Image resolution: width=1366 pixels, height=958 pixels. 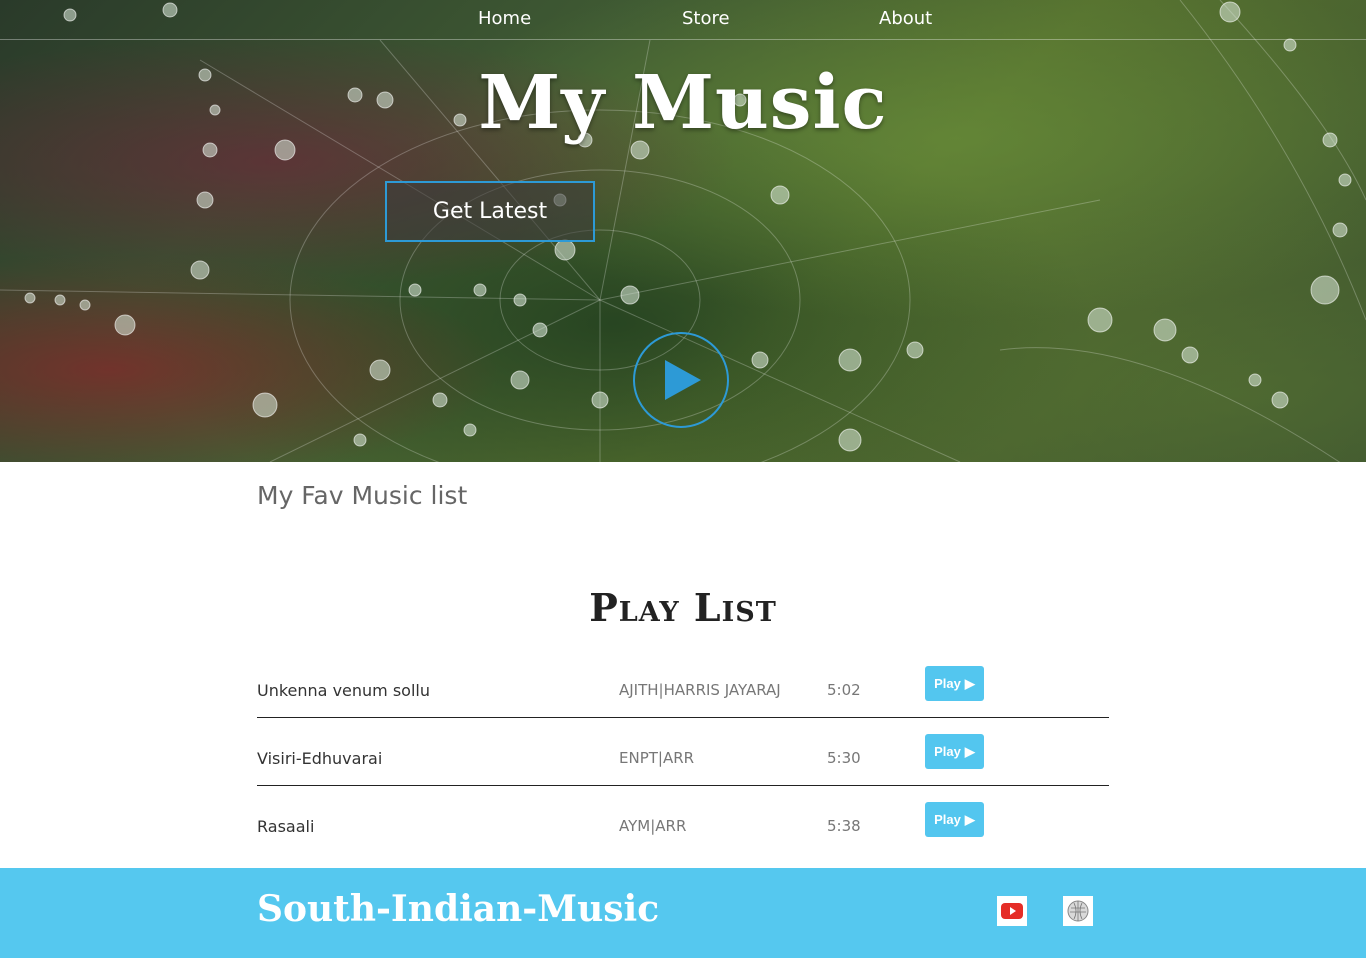 What do you see at coordinates (657, 758) in the screenshot?
I see `track-artist: ENPT|ARR` at bounding box center [657, 758].